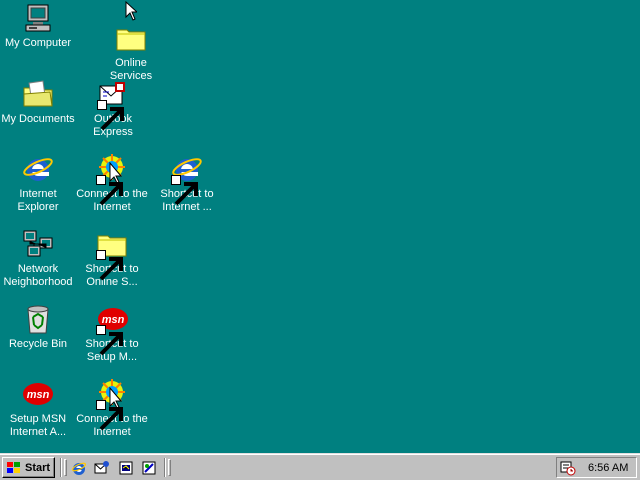 Image resolution: width=640 pixels, height=480 pixels. What do you see at coordinates (38, 244) in the screenshot?
I see `network-icon` at bounding box center [38, 244].